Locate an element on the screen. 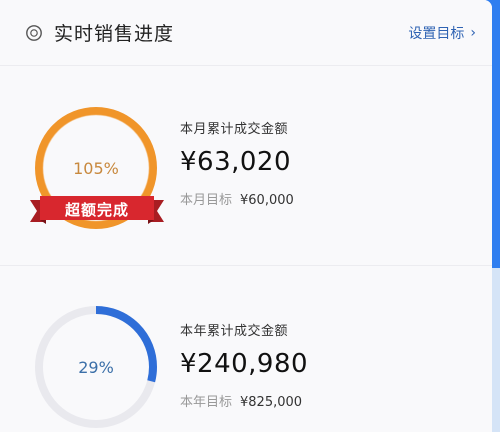  set-target-link: 设置目标 › is located at coordinates (442, 33).